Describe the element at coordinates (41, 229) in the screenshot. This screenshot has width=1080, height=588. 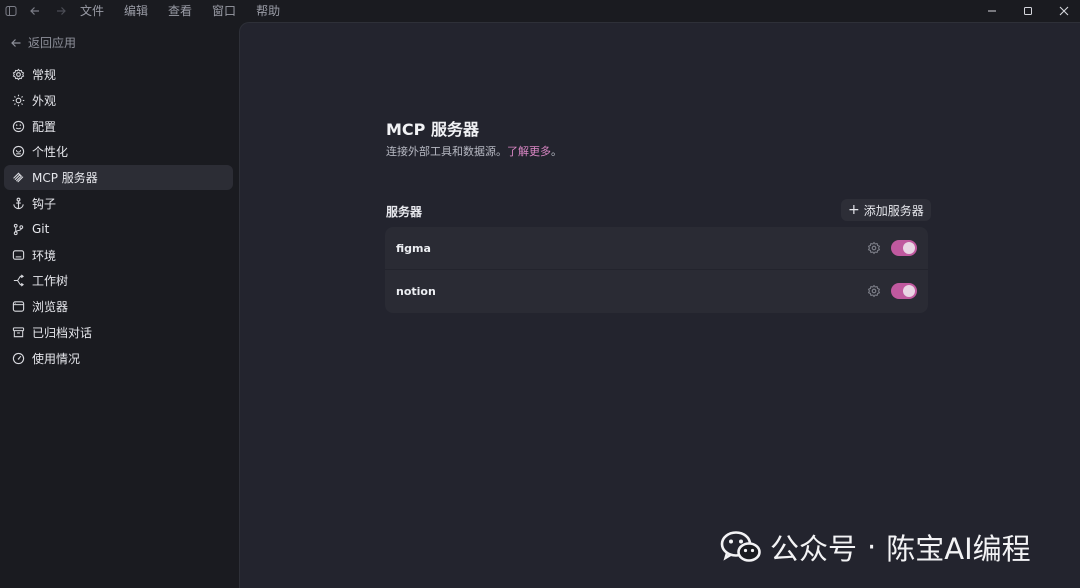
I see `sidebar-item-label: Git` at that location.